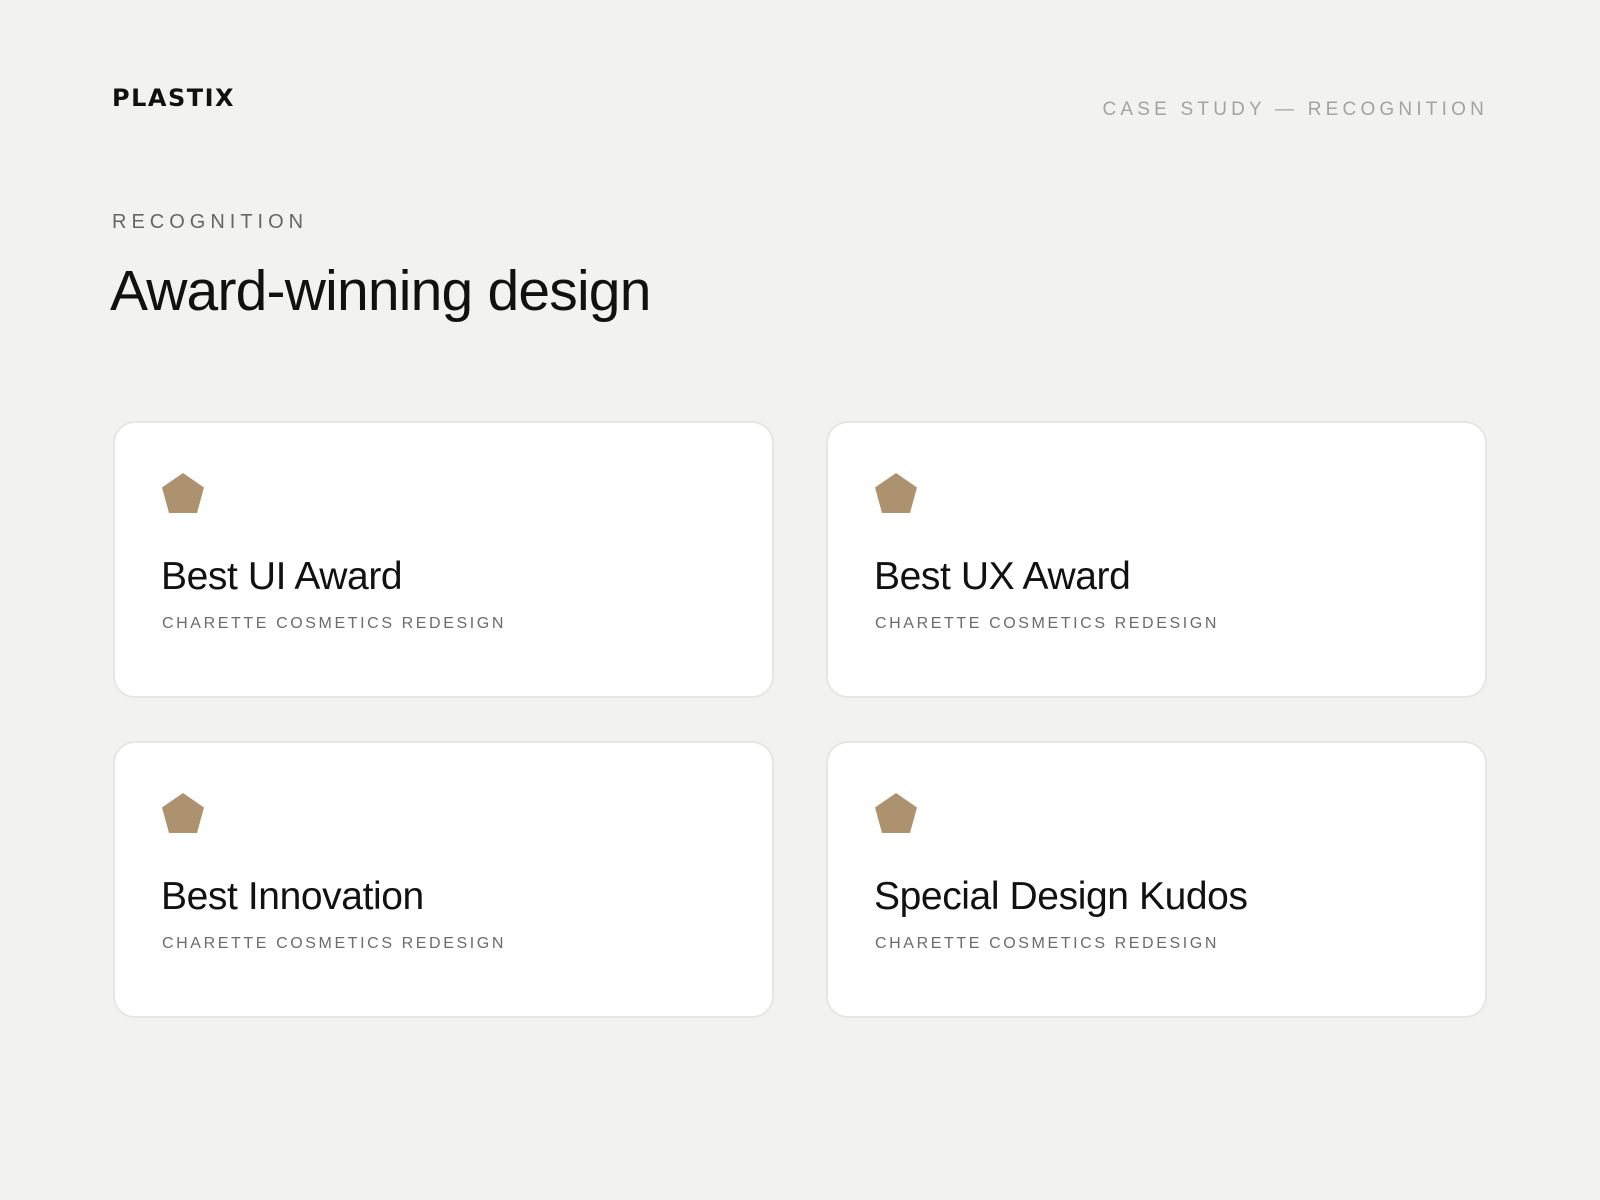 The image size is (1600, 1200). What do you see at coordinates (1002, 576) in the screenshot?
I see `award-title: Best UX Award` at bounding box center [1002, 576].